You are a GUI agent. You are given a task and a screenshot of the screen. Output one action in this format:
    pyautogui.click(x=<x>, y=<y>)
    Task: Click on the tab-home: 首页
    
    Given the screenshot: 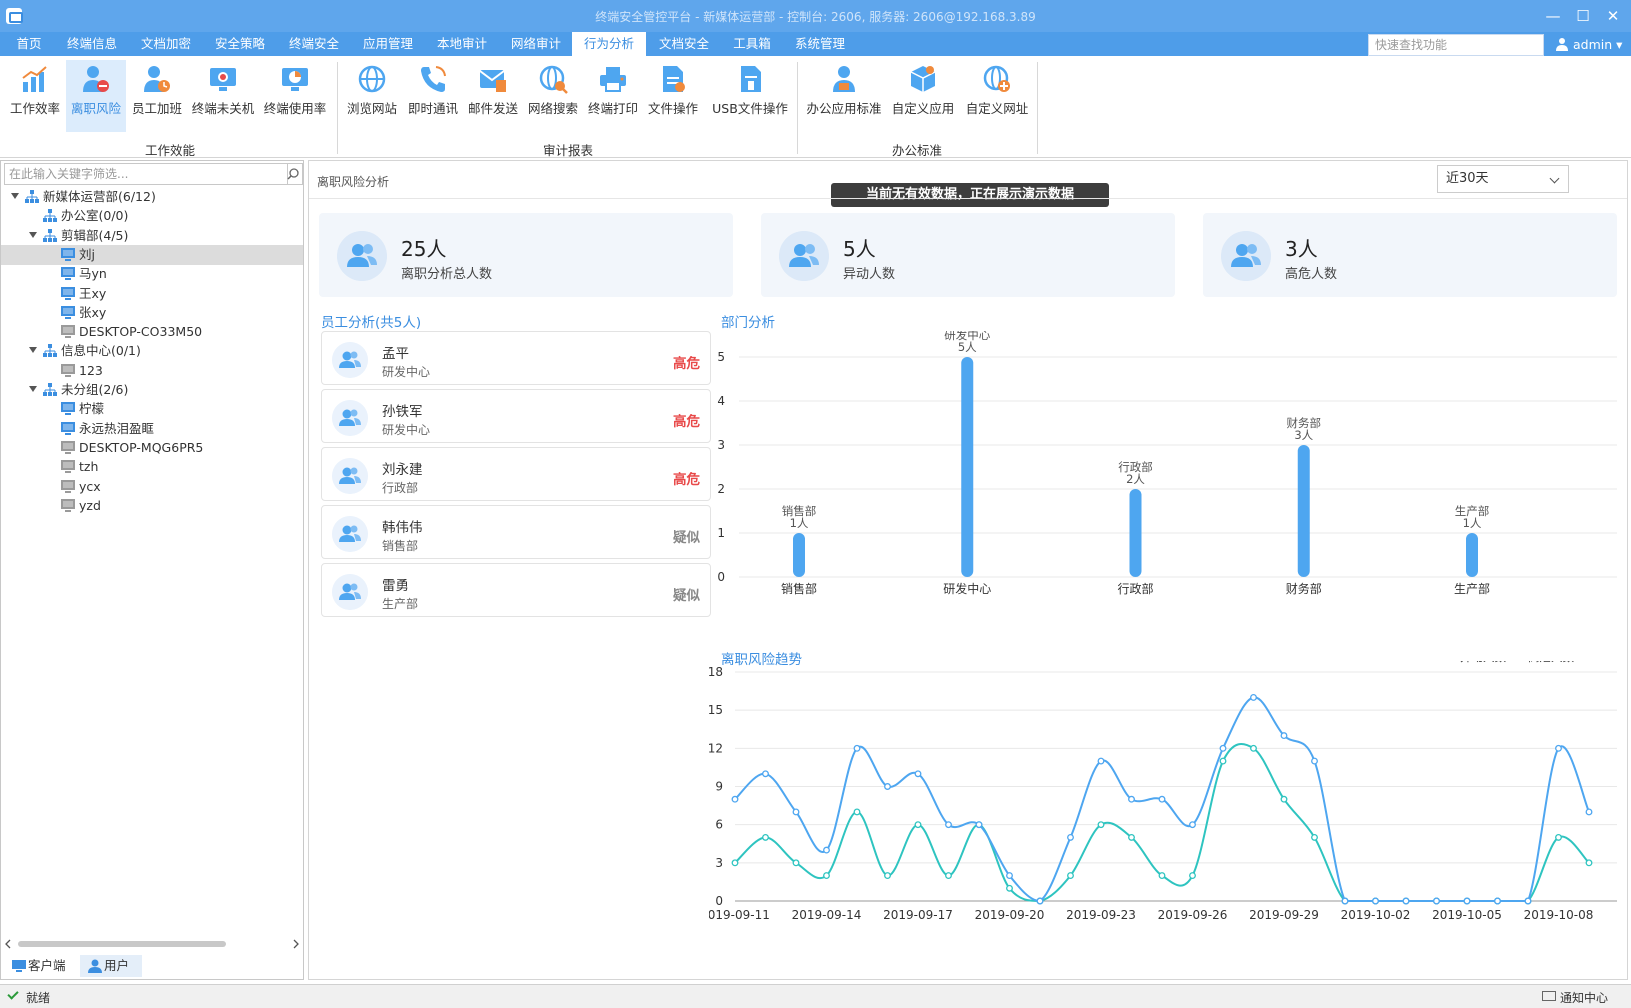 What is the action you would take?
    pyautogui.click(x=29, y=44)
    